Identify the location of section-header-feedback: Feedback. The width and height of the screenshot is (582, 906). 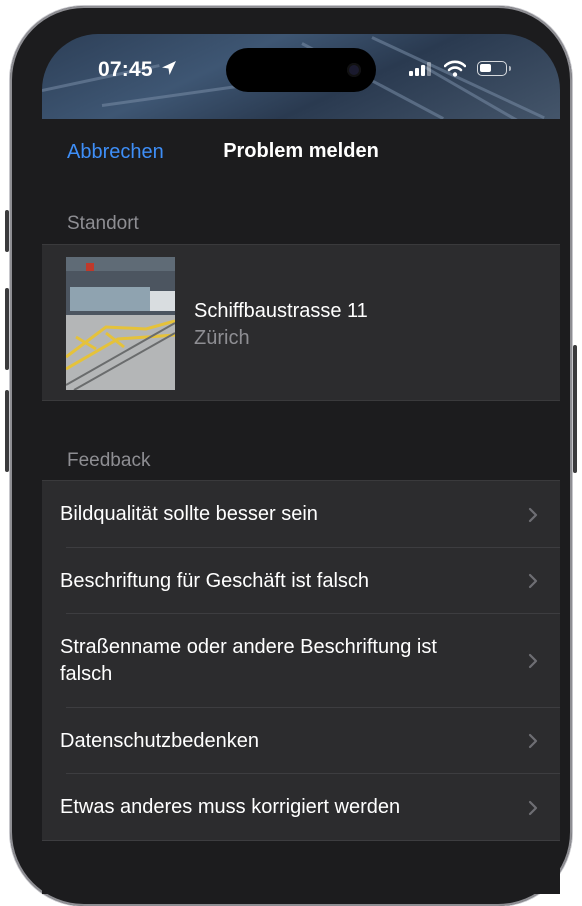
(109, 460).